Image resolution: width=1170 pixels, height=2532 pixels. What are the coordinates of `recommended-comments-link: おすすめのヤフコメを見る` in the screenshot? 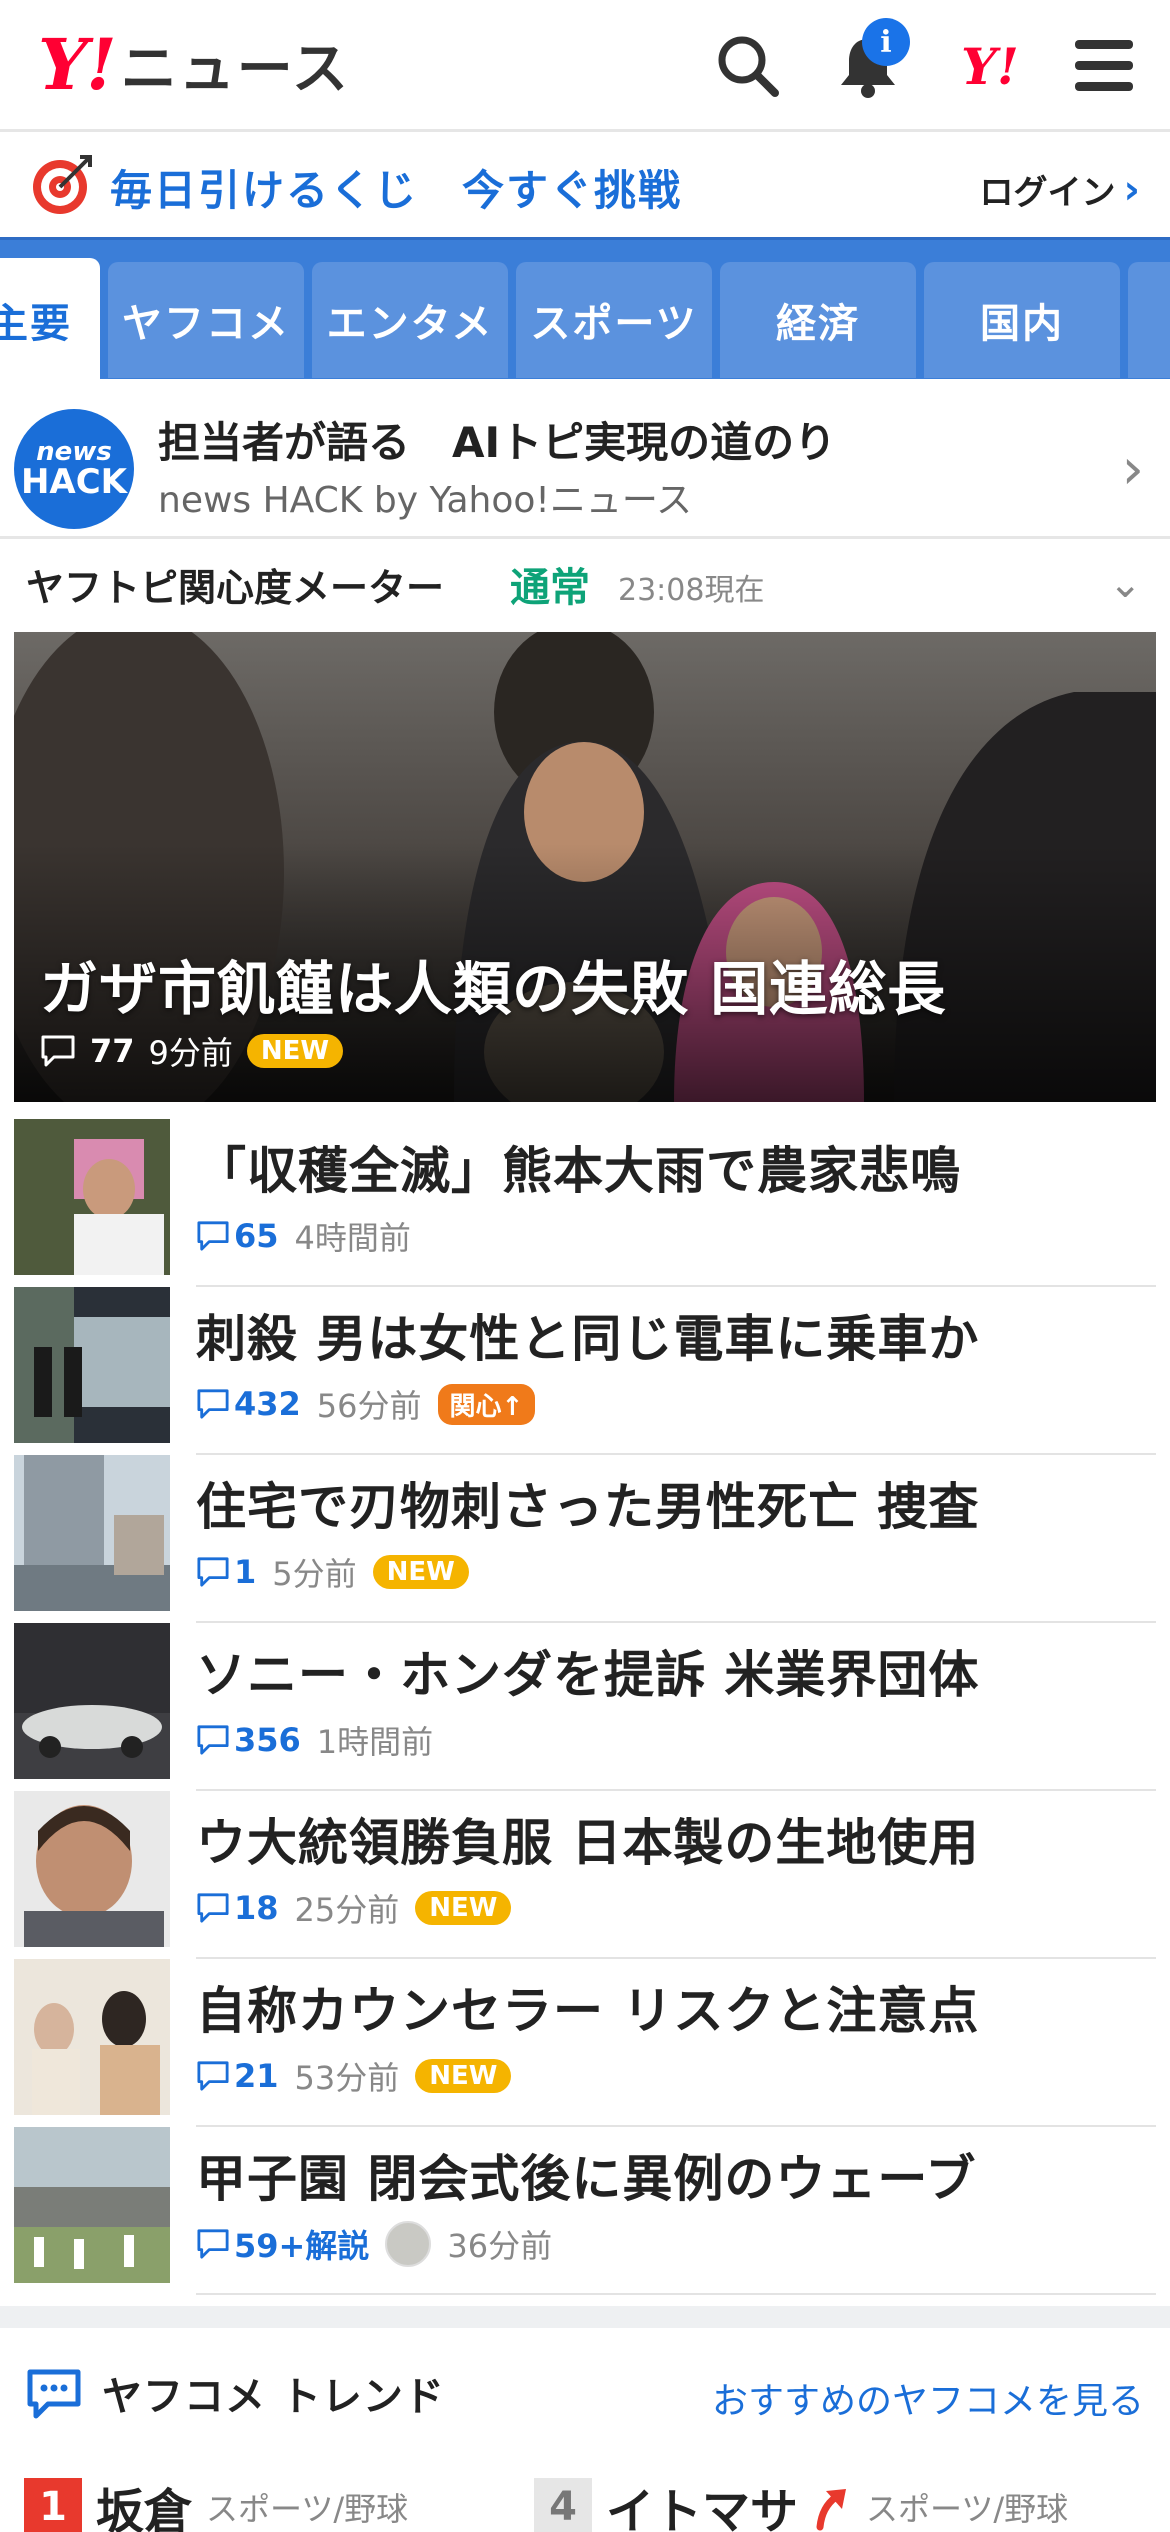 It's located at (928, 2398).